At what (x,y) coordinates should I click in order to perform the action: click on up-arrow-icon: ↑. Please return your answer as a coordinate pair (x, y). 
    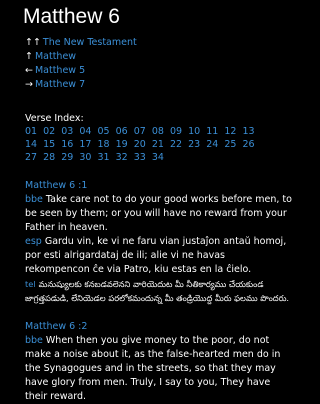
    Looking at the image, I should click on (29, 56).